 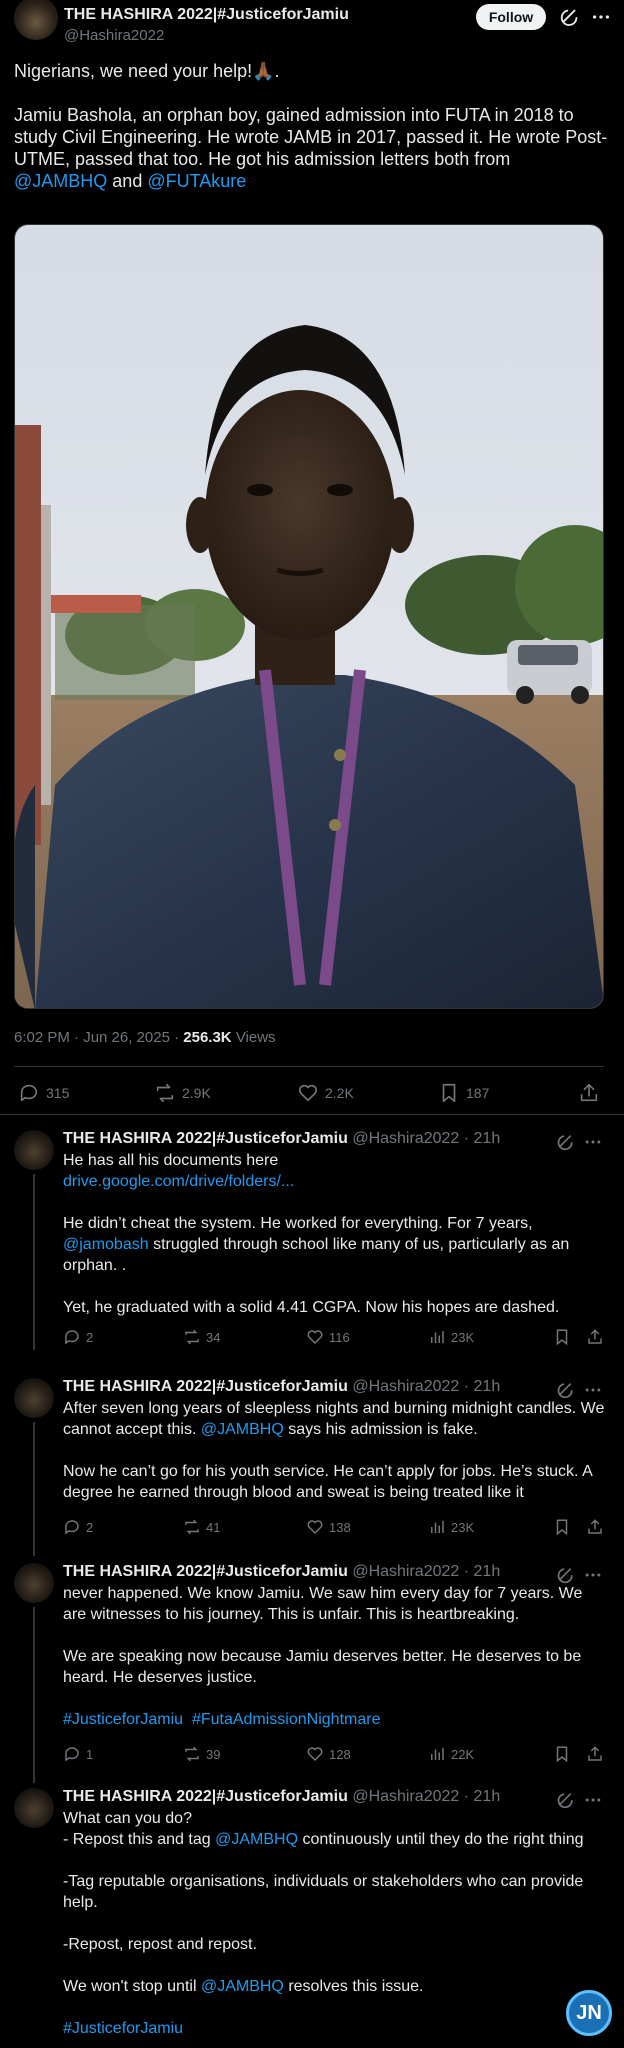 What do you see at coordinates (451, 1754) in the screenshot?
I see `views-button: 22K` at bounding box center [451, 1754].